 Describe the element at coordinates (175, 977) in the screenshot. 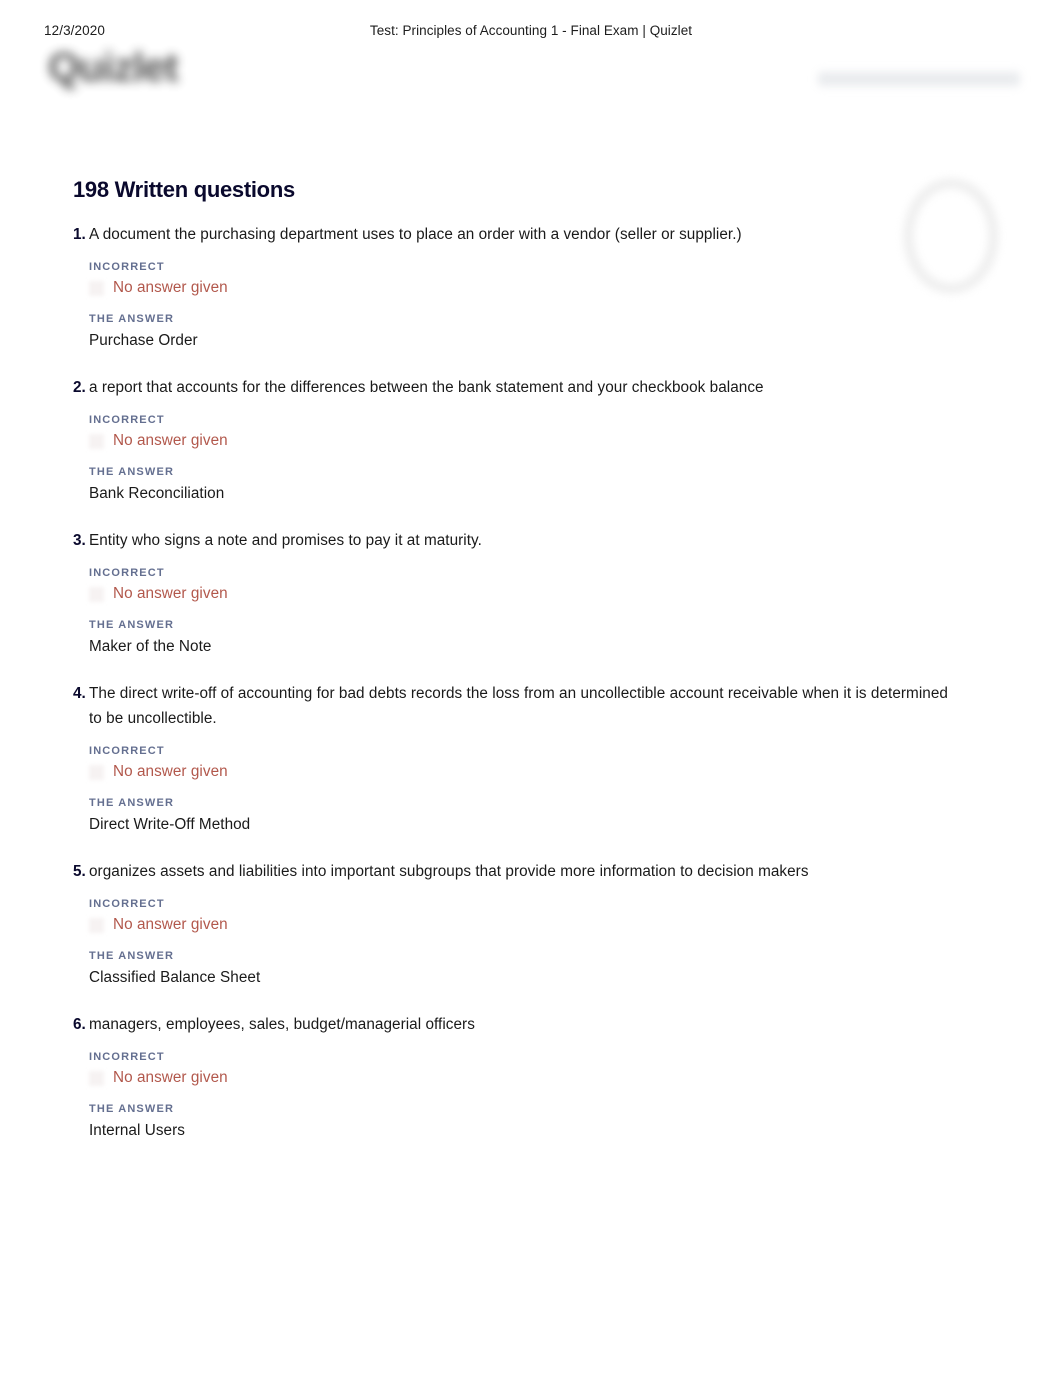

I see `correct-answer-text: Classified Balance Sheet` at that location.